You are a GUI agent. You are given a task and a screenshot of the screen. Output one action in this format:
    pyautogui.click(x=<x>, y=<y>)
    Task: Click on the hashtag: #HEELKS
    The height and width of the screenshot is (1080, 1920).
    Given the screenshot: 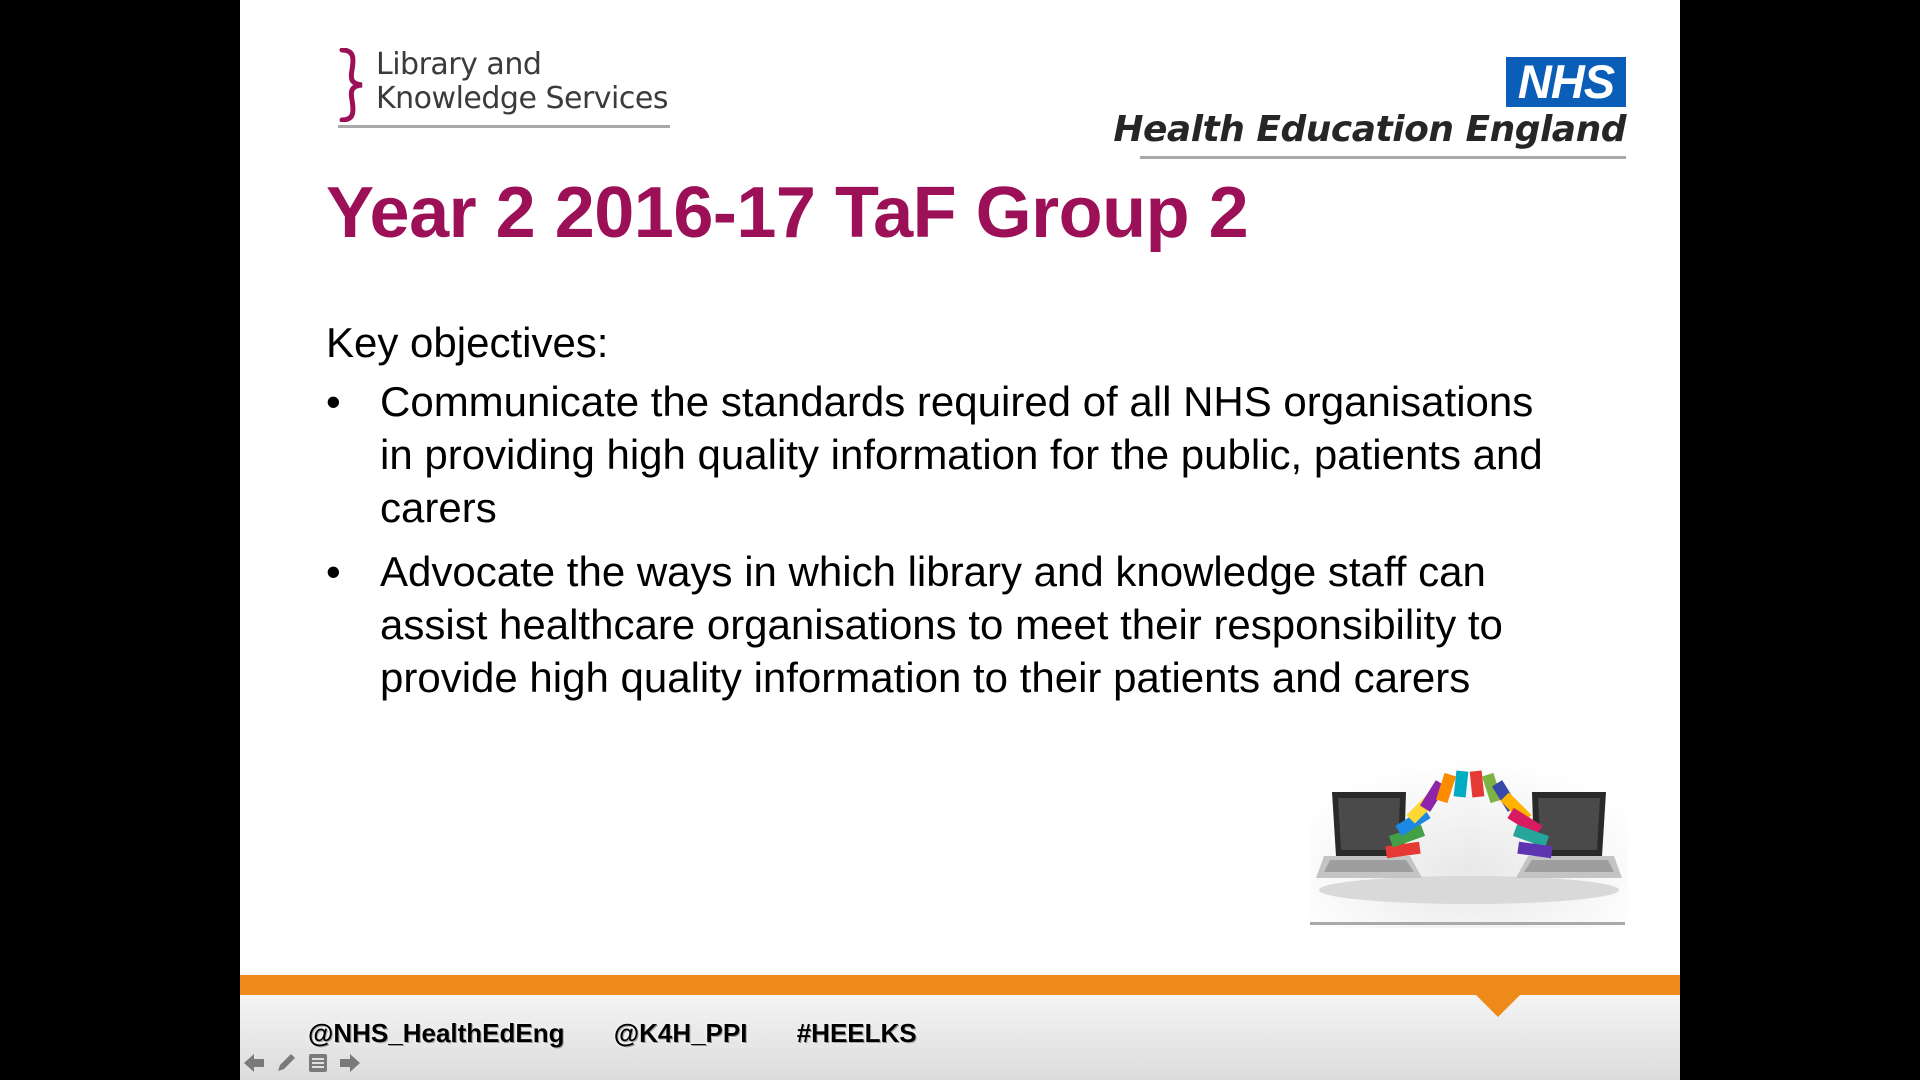 What is the action you would take?
    pyautogui.click(x=856, y=1033)
    